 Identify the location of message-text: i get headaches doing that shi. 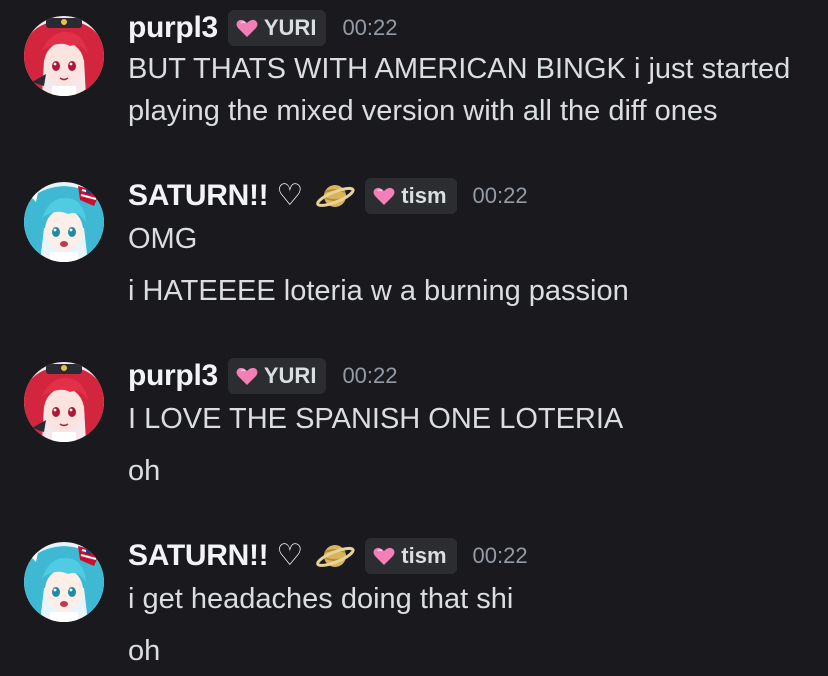
(320, 599).